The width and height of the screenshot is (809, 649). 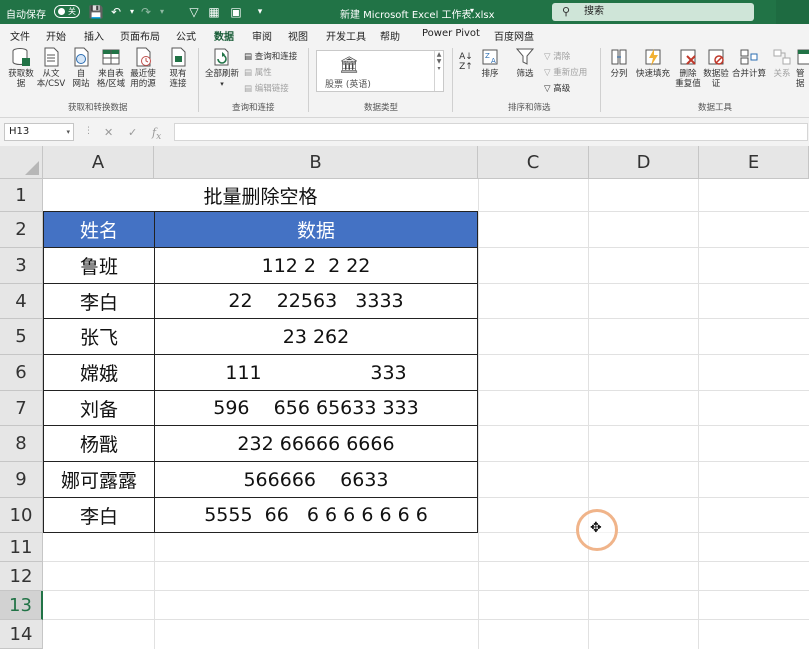 What do you see at coordinates (260, 12) in the screenshot?
I see `customize-qa-icon: ▾` at bounding box center [260, 12].